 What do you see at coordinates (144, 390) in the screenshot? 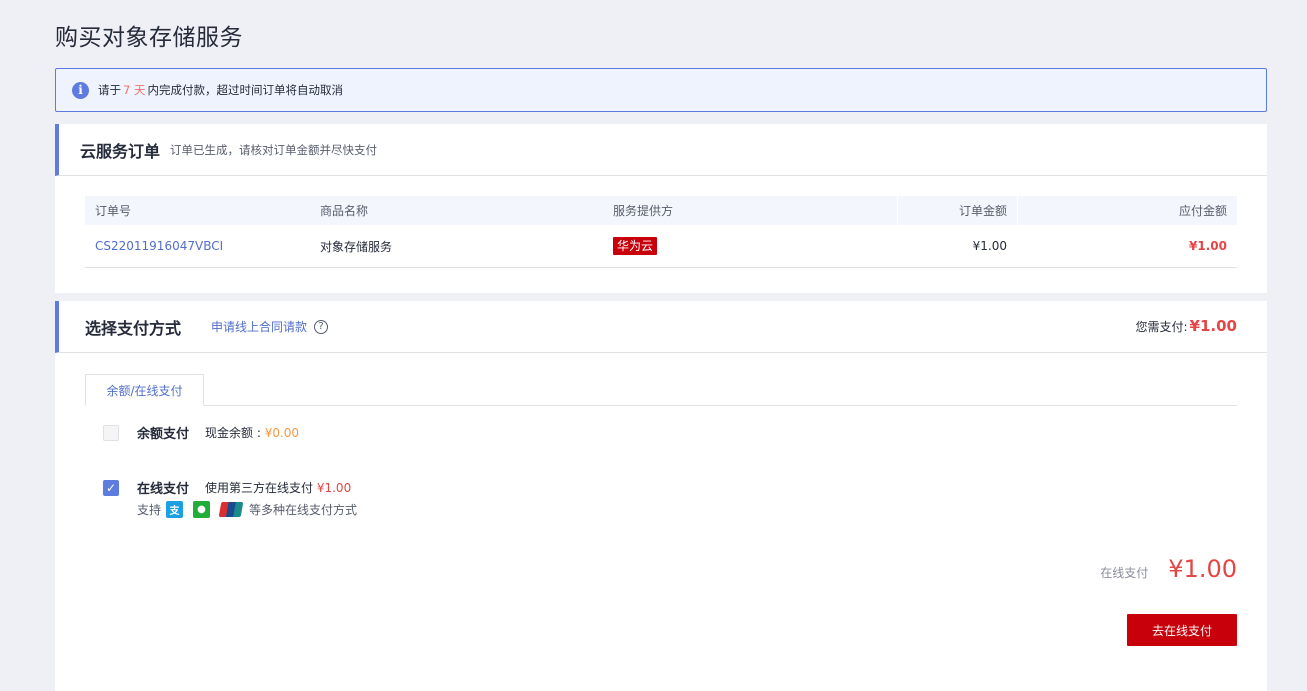
I see `tab-balance-online: 余额/在线支付` at bounding box center [144, 390].